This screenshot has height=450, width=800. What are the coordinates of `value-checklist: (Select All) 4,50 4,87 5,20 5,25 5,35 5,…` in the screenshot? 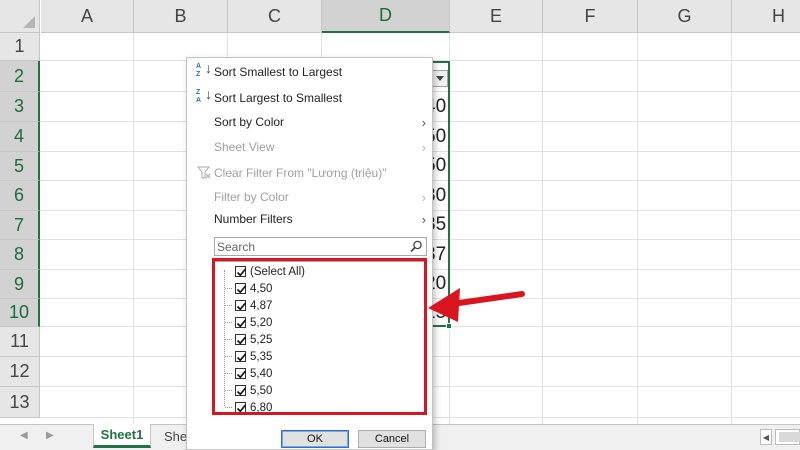 It's located at (320, 337).